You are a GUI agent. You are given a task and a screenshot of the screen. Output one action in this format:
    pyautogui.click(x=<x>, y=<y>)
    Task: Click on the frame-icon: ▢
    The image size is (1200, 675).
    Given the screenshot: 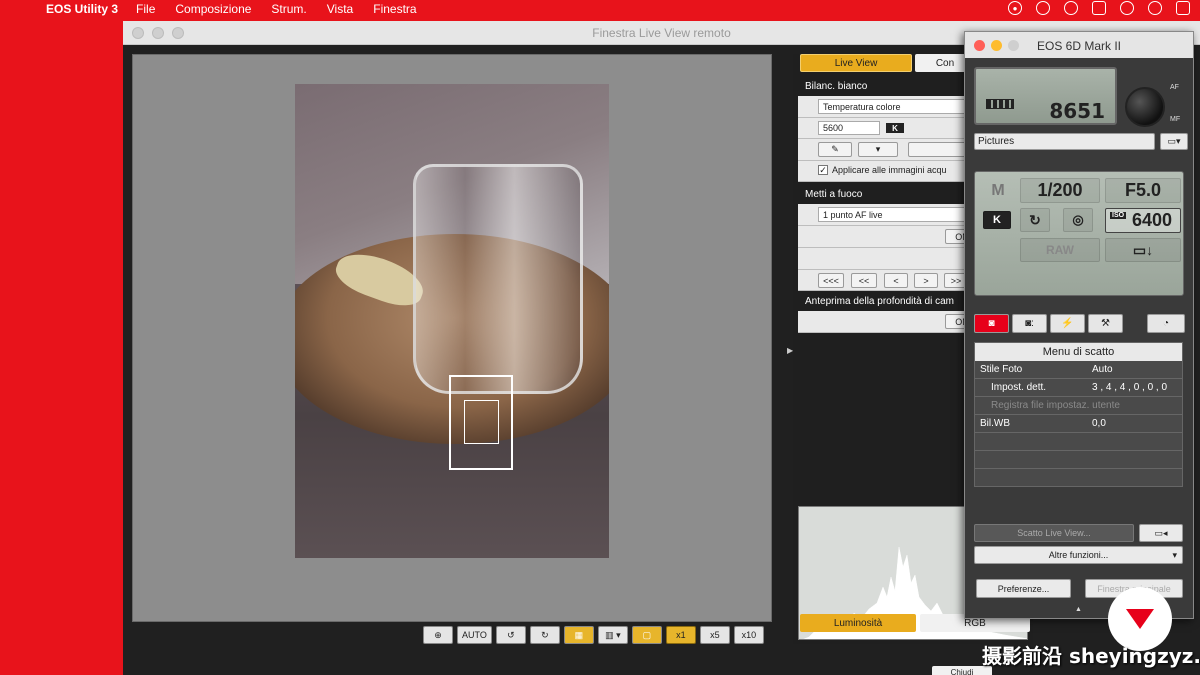 What is the action you would take?
    pyautogui.click(x=646, y=635)
    